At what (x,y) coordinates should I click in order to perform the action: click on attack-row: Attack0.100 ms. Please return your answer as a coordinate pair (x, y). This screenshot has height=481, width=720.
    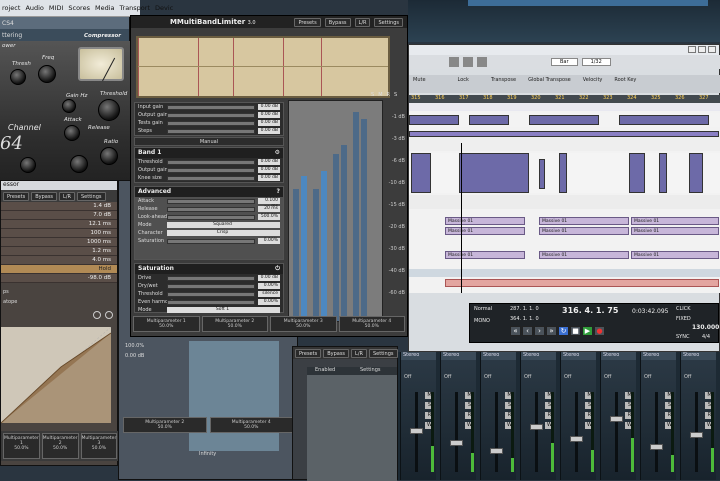
    Looking at the image, I should click on (209, 203).